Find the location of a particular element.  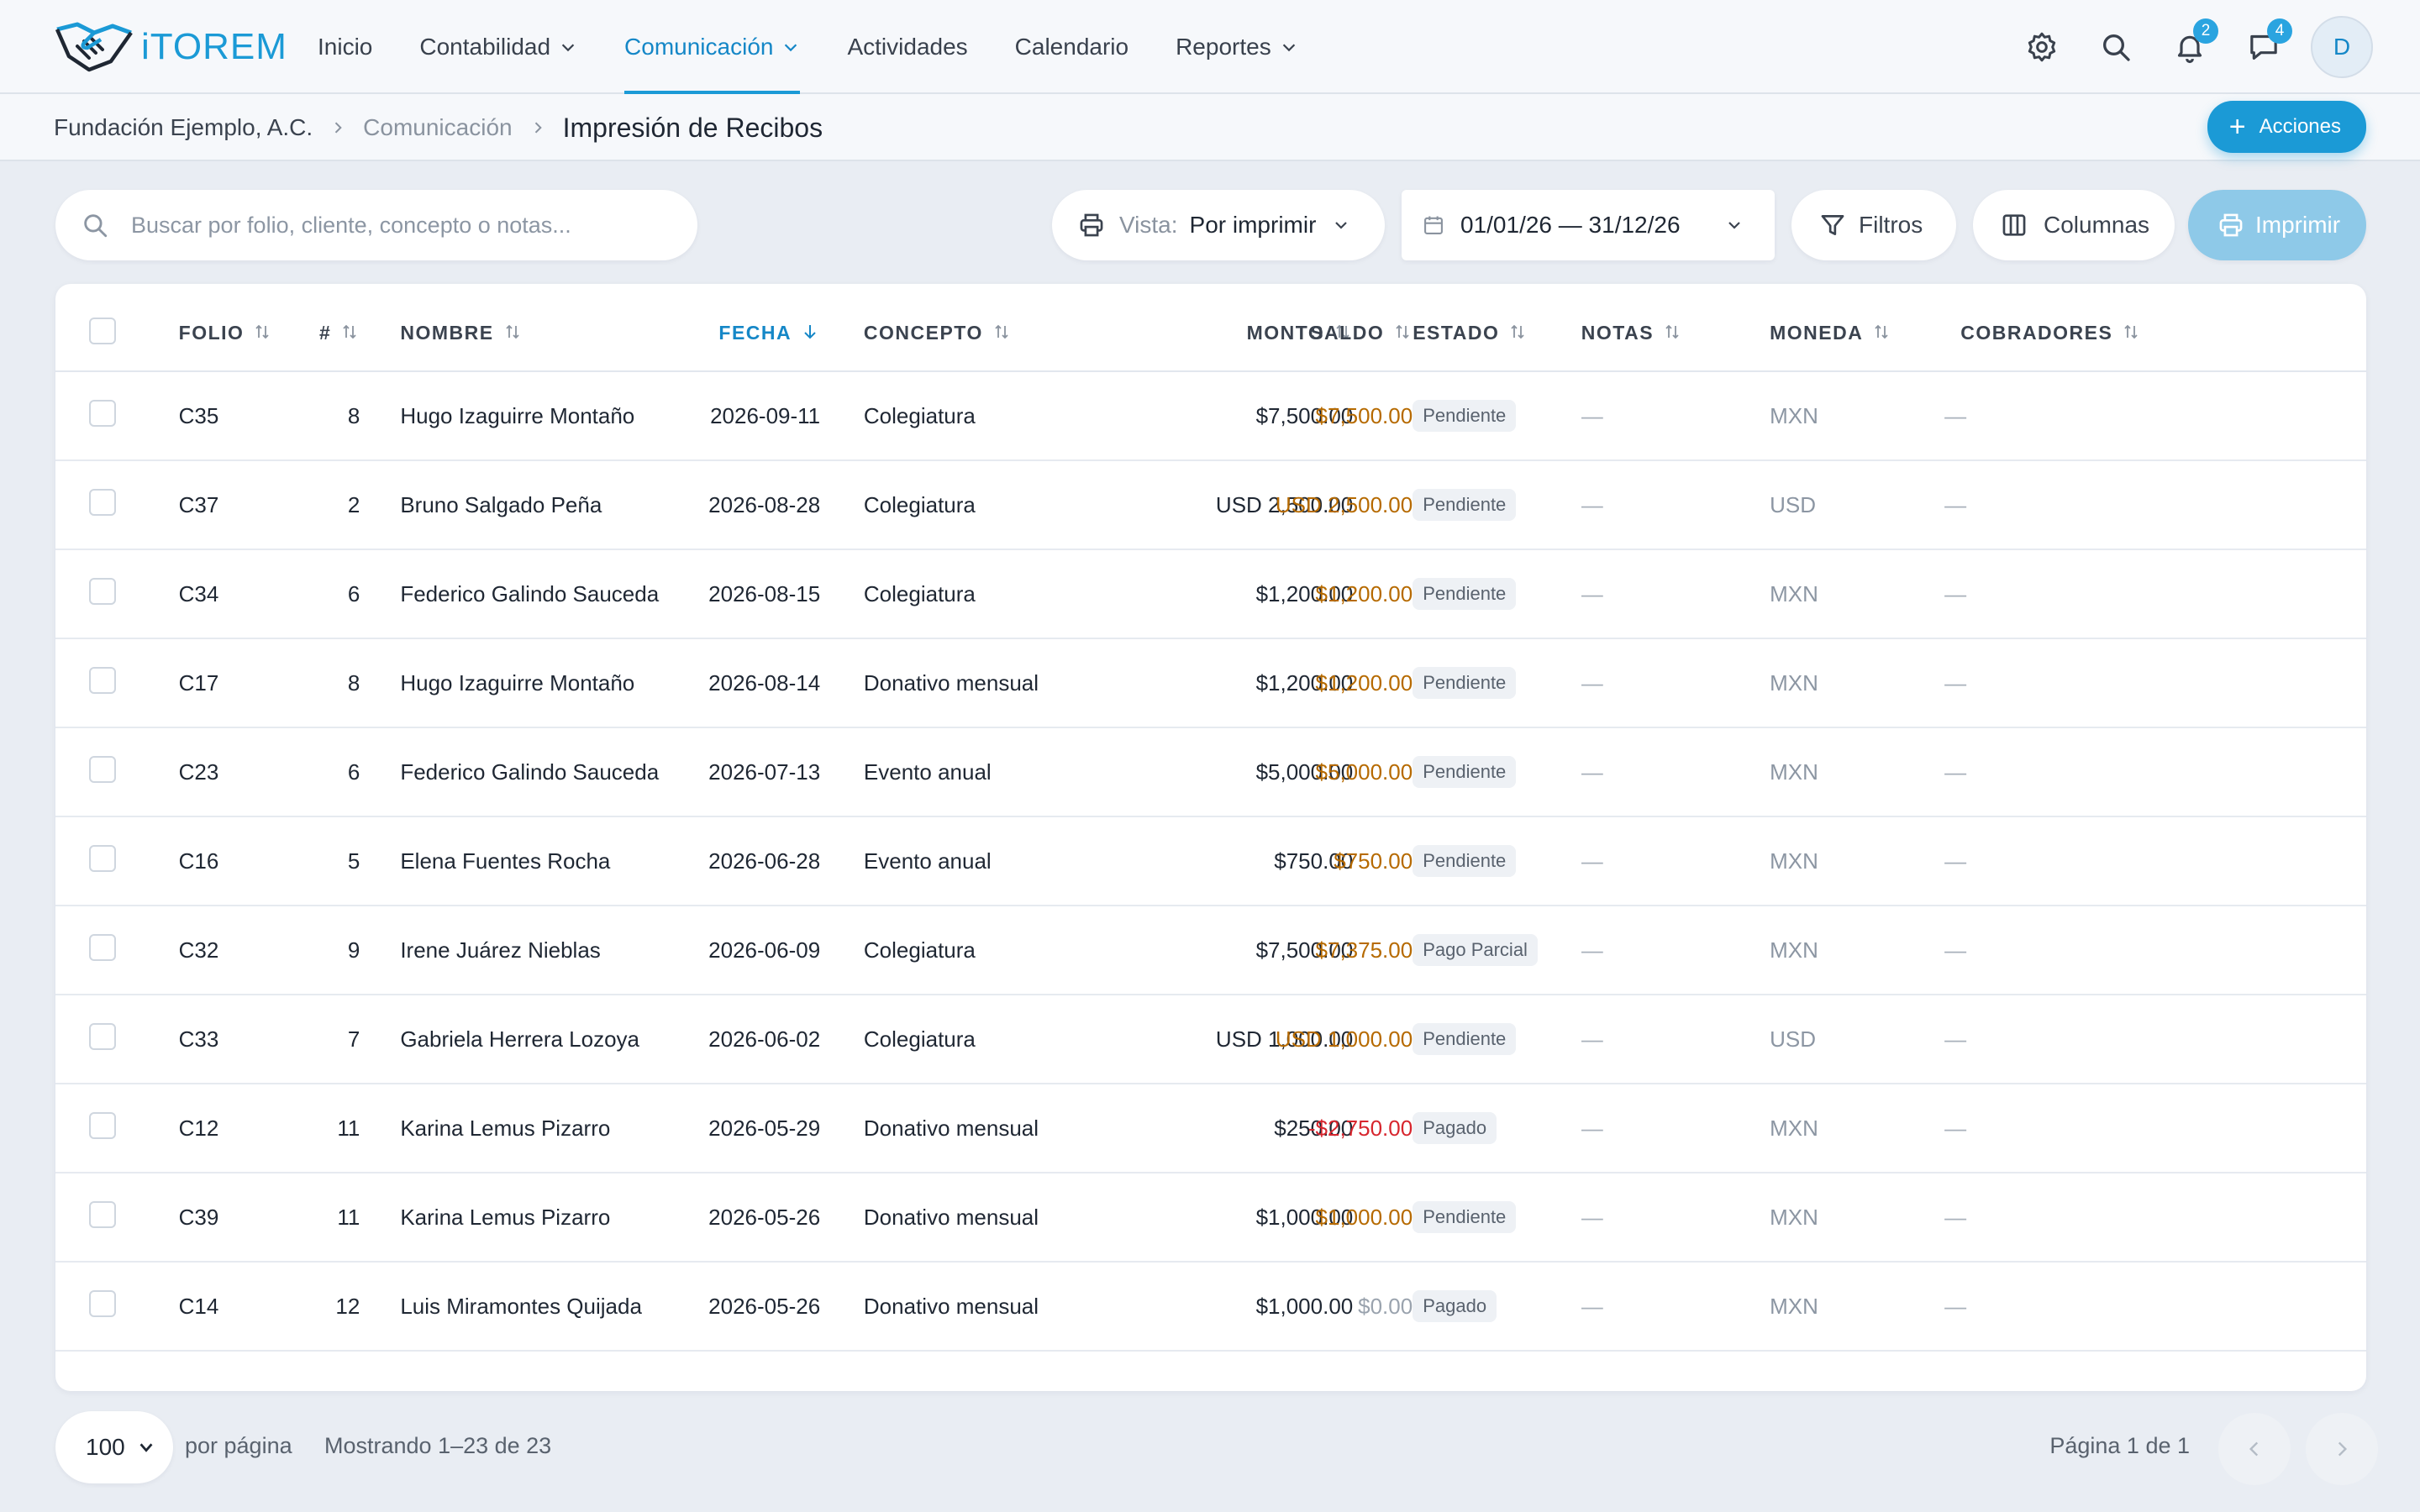

nav-reportes: Reportes is located at coordinates (1237, 47).